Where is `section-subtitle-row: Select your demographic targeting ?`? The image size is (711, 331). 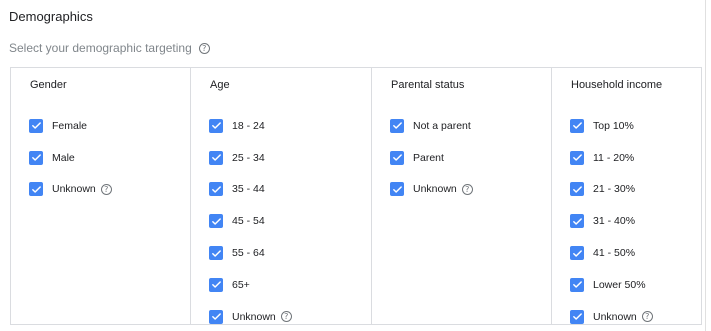 section-subtitle-row: Select your demographic targeting ? is located at coordinates (109, 48).